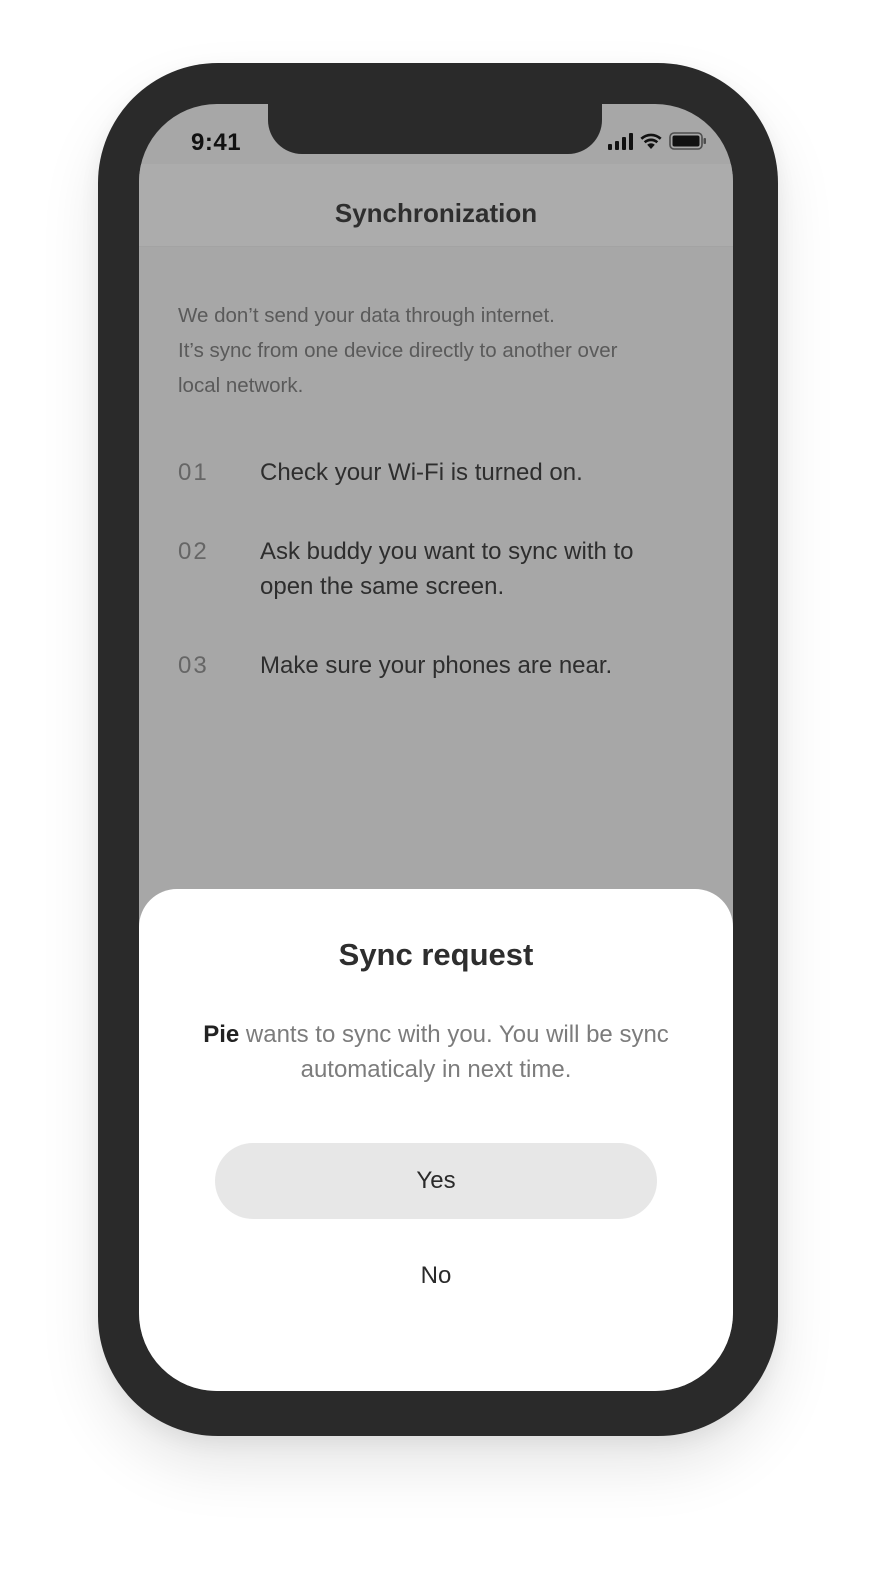  I want to click on intro-line: local network., so click(241, 385).